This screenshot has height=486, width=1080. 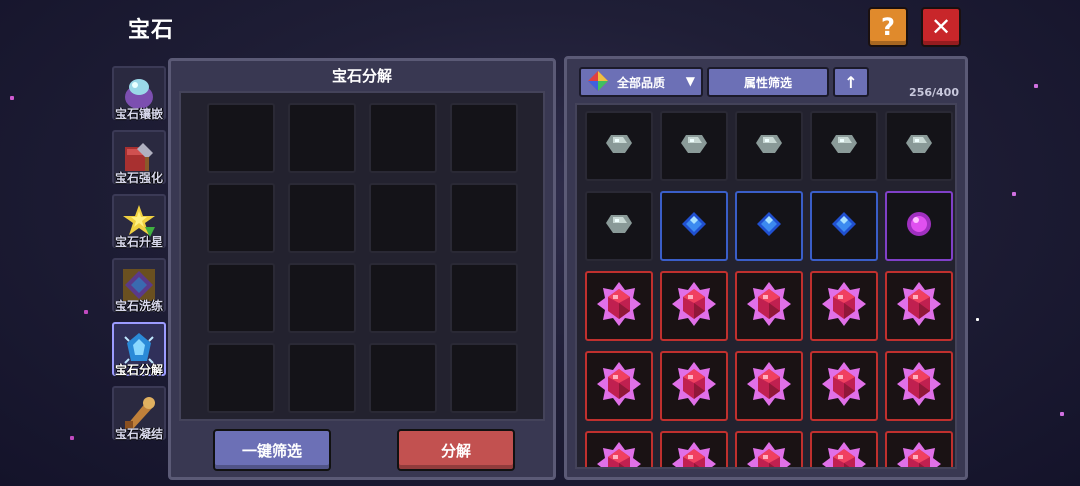 What do you see at coordinates (138, 114) in the screenshot?
I see `sidebar-item-label: 宝石镶嵌` at bounding box center [138, 114].